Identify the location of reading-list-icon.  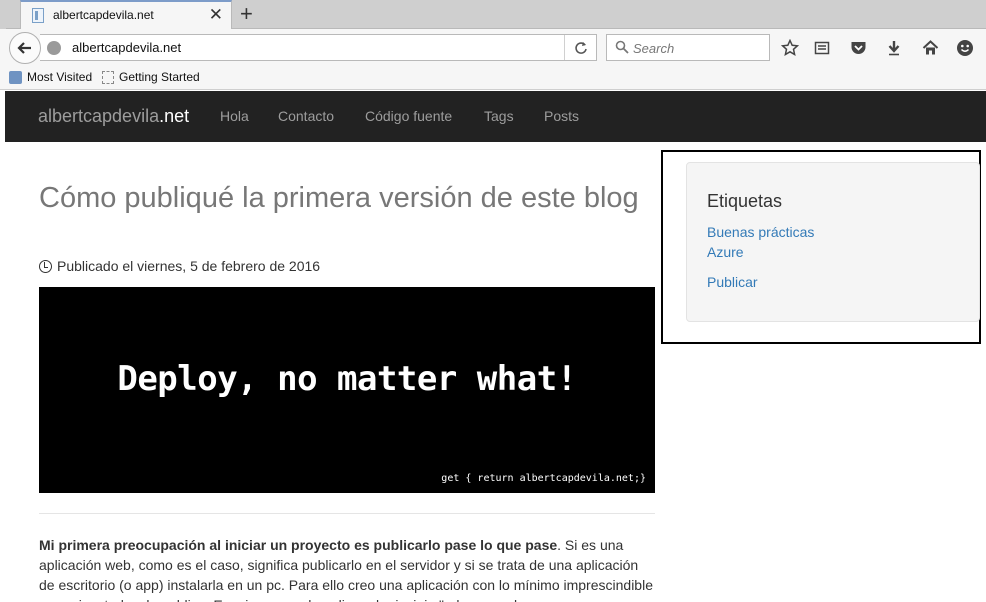
(822, 48).